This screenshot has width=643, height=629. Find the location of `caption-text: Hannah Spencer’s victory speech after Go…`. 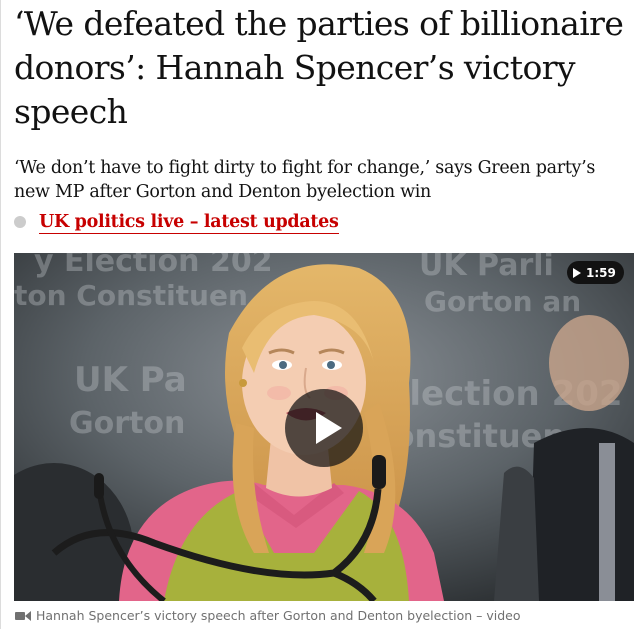

caption-text: Hannah Spencer’s victory speech after Go… is located at coordinates (278, 615).